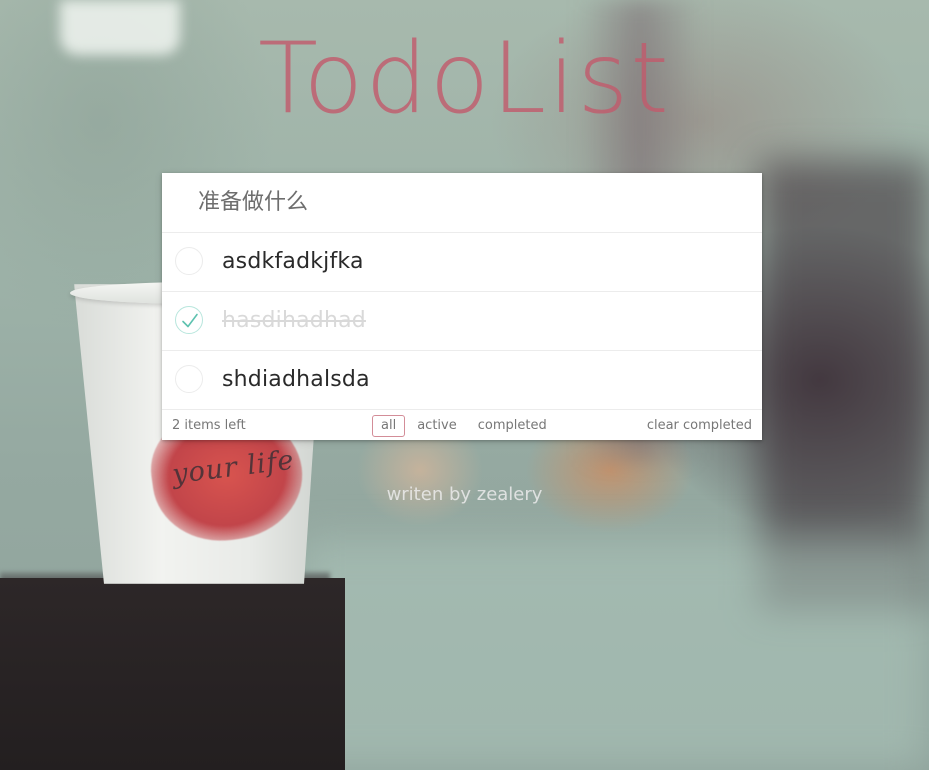 This screenshot has height=770, width=929. Describe the element at coordinates (293, 261) in the screenshot. I see `todo-label: asdkfadkjfka` at that location.